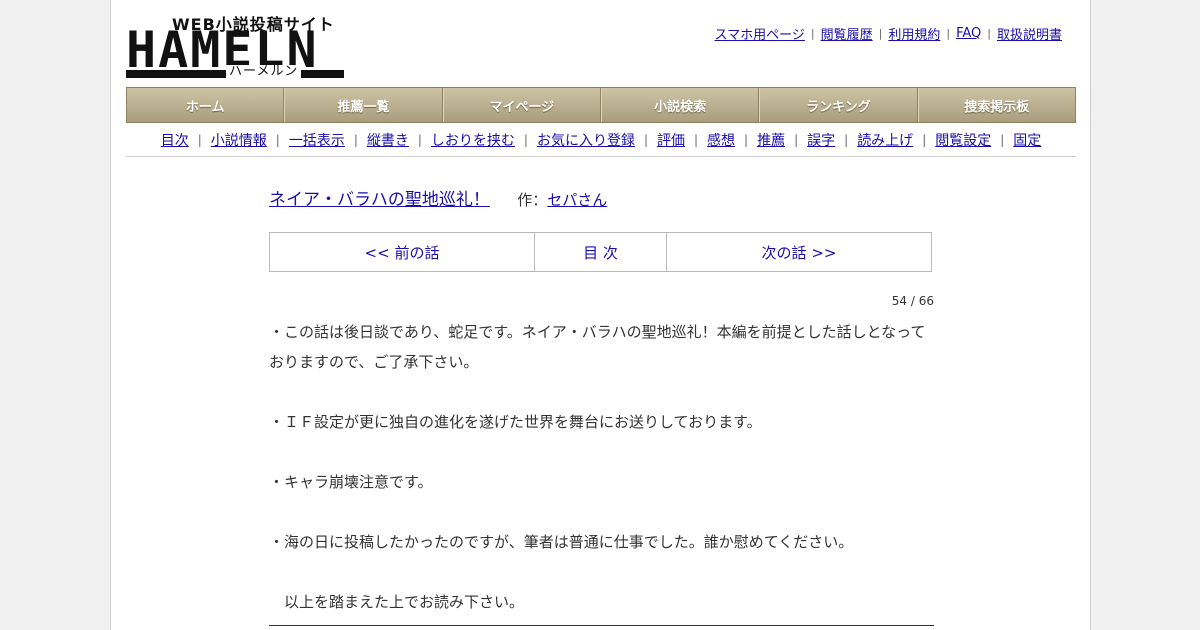 This screenshot has height=630, width=1200. What do you see at coordinates (351, 482) in the screenshot?
I see `content-paragraph: ・キャラ崩壊注意です。` at bounding box center [351, 482].